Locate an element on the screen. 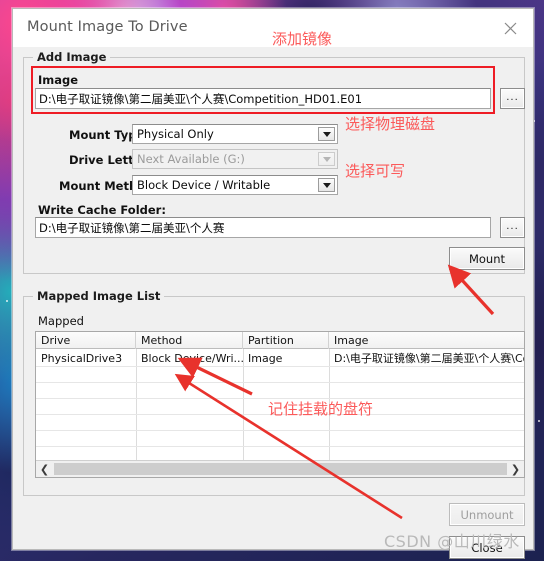  column-header-image: Image is located at coordinates (426, 340).